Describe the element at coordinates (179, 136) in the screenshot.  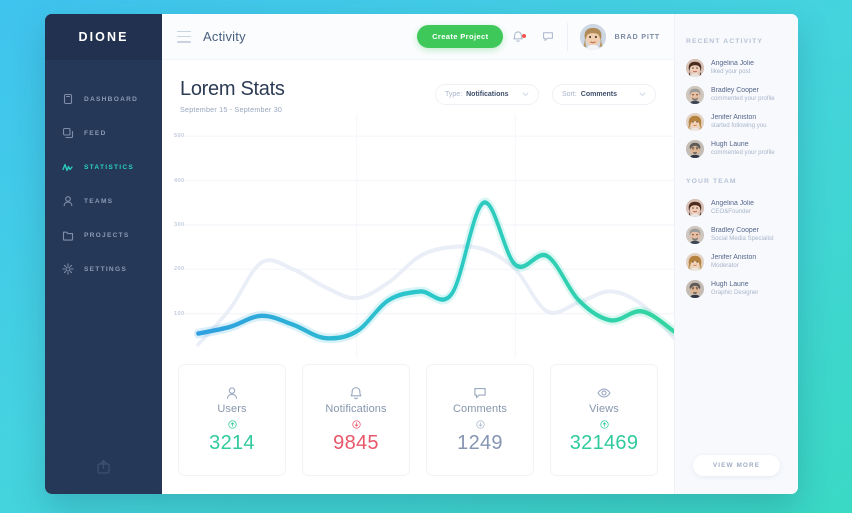
I see `y-axis-tick-label: 500` at that location.